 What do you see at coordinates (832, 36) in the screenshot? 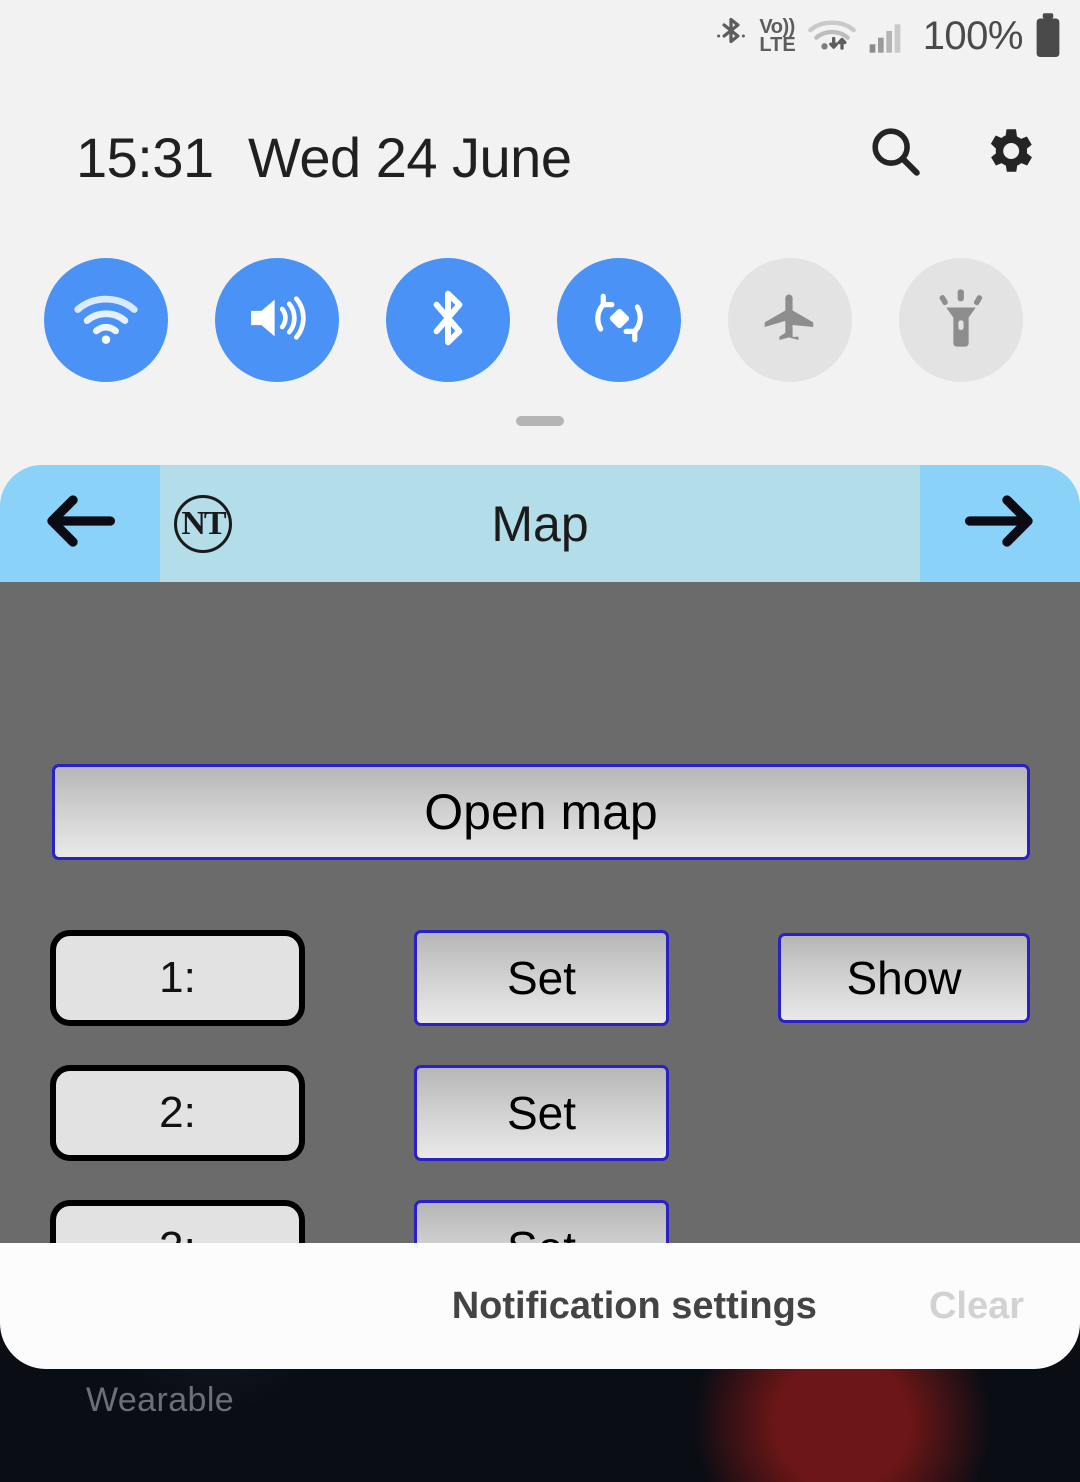
I see `wifi-data-icon` at bounding box center [832, 36].